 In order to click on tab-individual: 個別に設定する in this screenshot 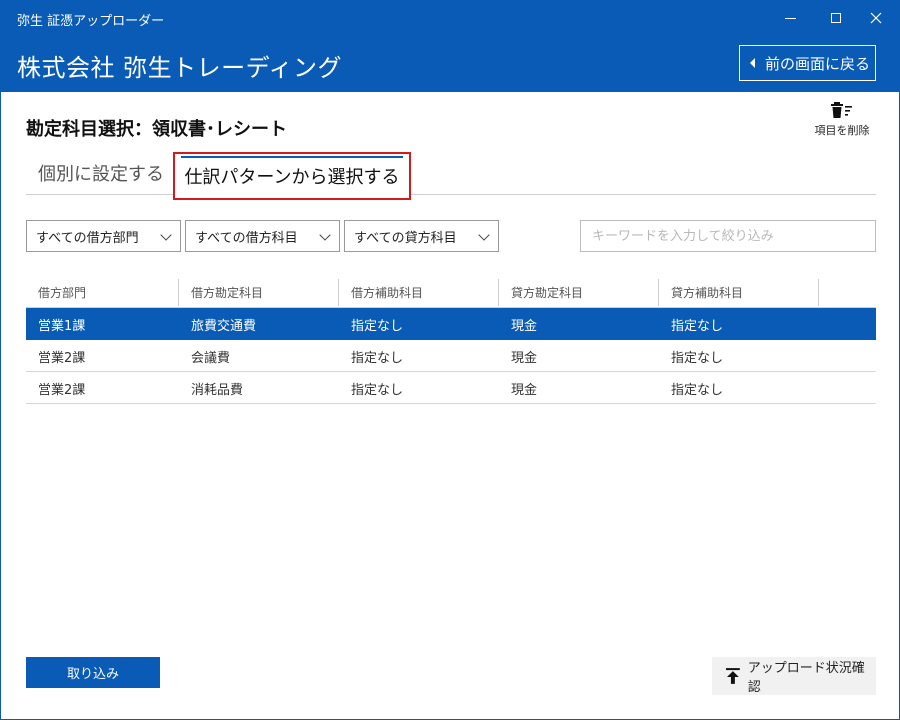, I will do `click(101, 173)`.